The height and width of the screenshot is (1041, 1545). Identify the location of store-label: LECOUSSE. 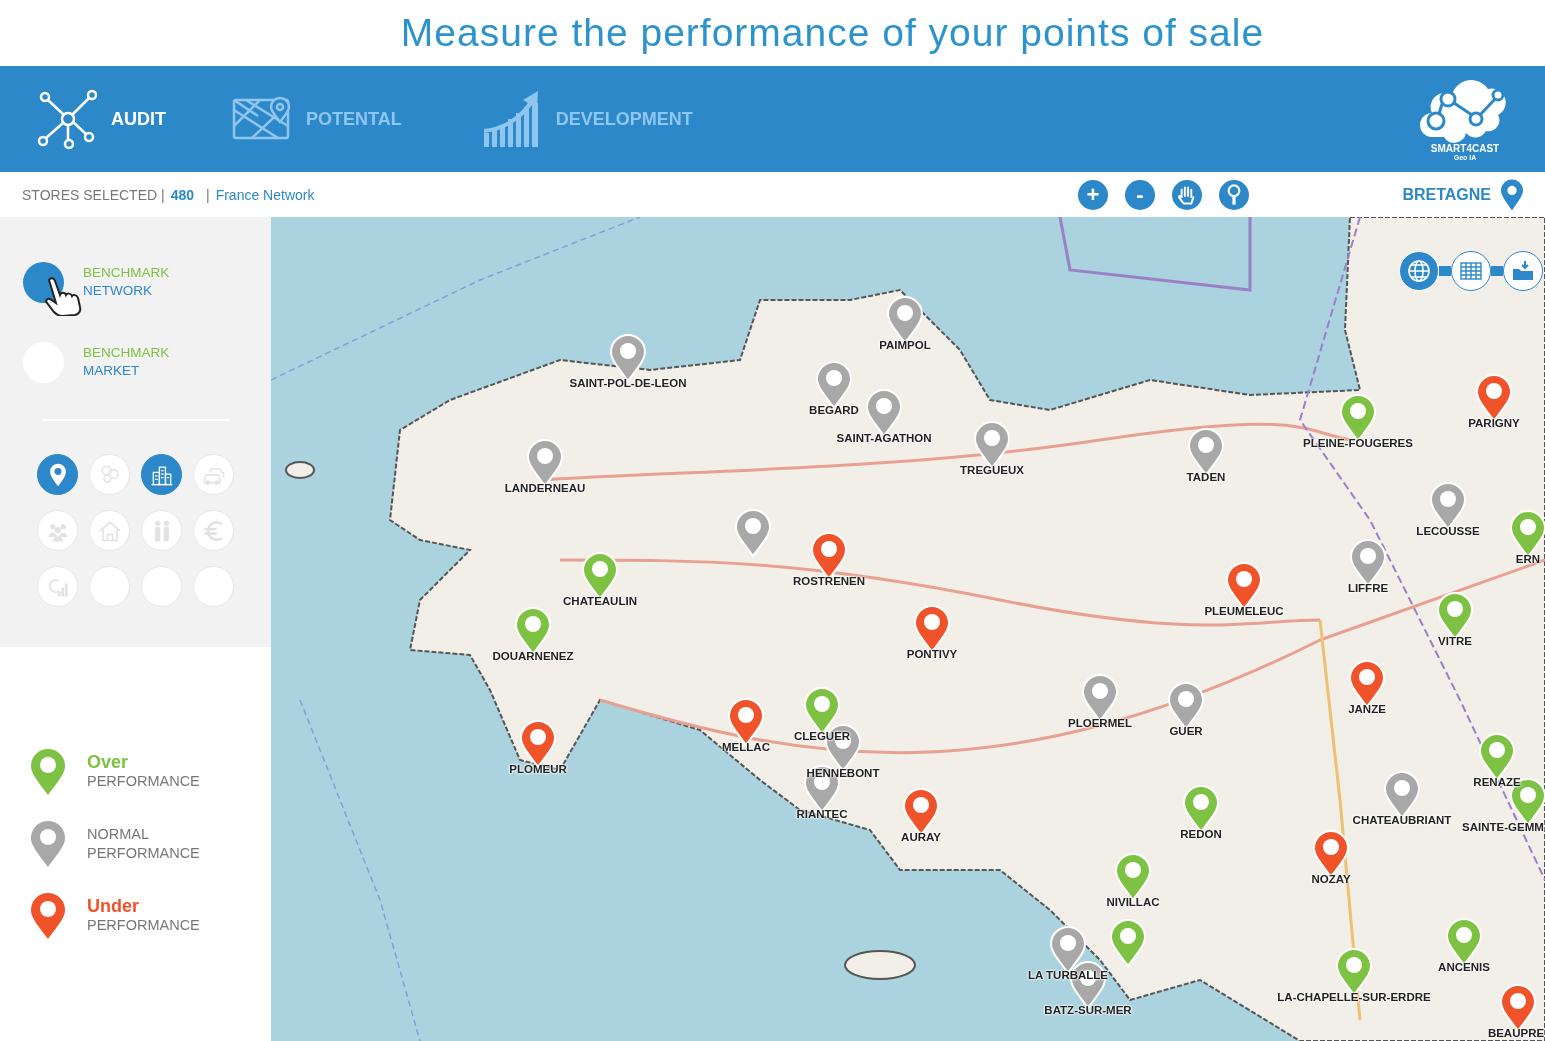
(1448, 531).